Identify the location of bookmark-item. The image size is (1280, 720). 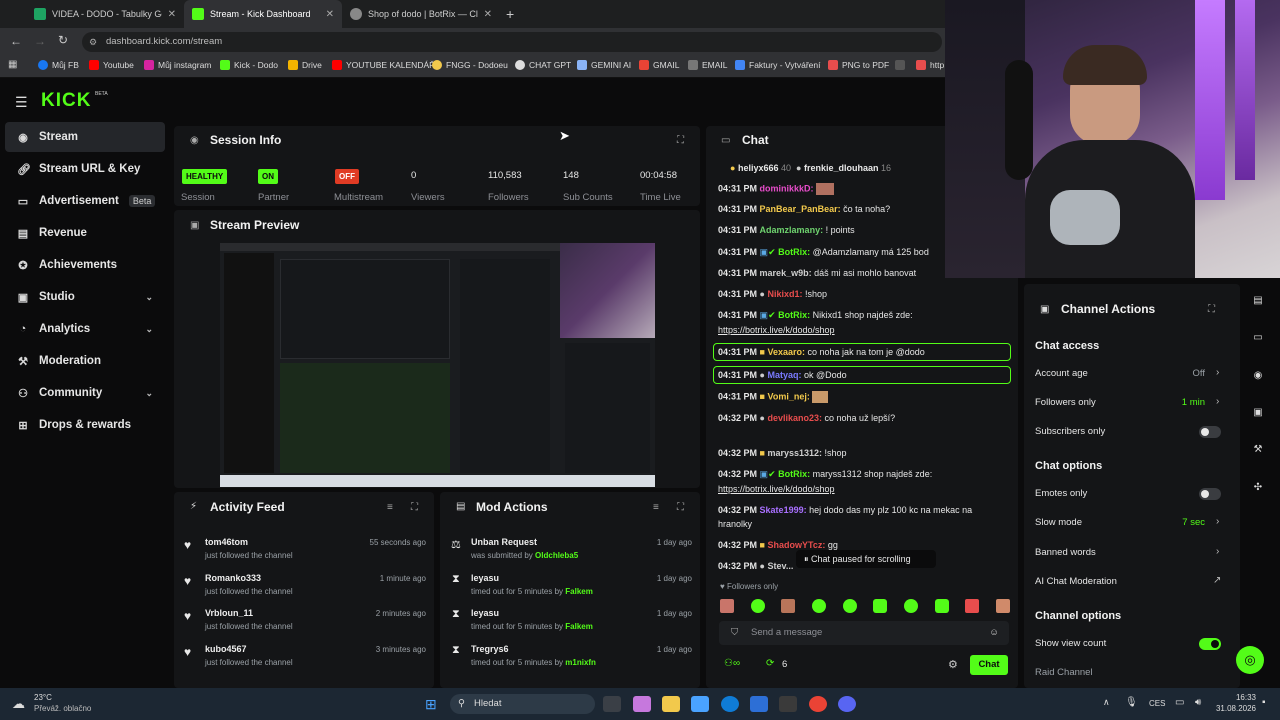
(900, 65).